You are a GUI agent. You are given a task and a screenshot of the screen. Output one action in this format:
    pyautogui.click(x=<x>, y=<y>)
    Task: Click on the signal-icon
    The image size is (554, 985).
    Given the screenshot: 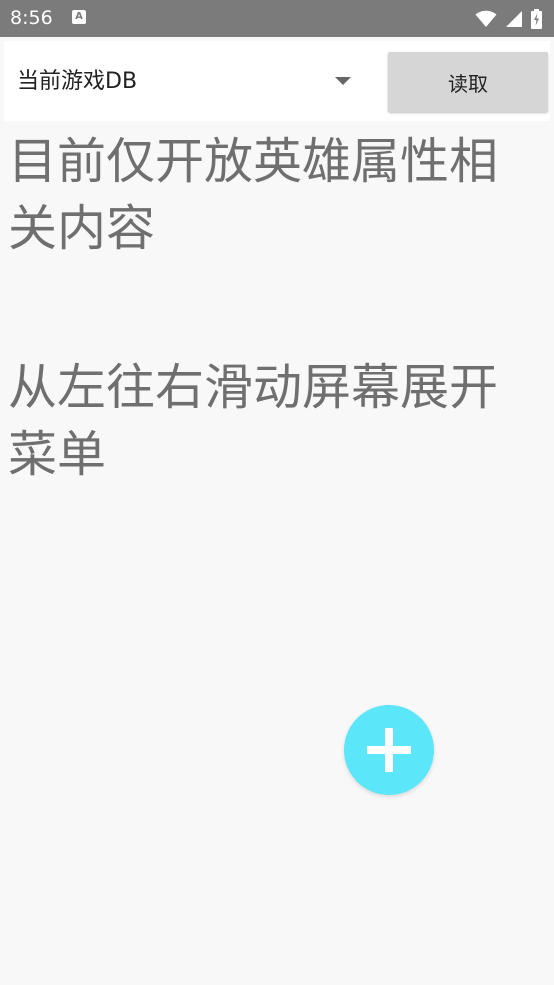 What is the action you would take?
    pyautogui.click(x=514, y=19)
    